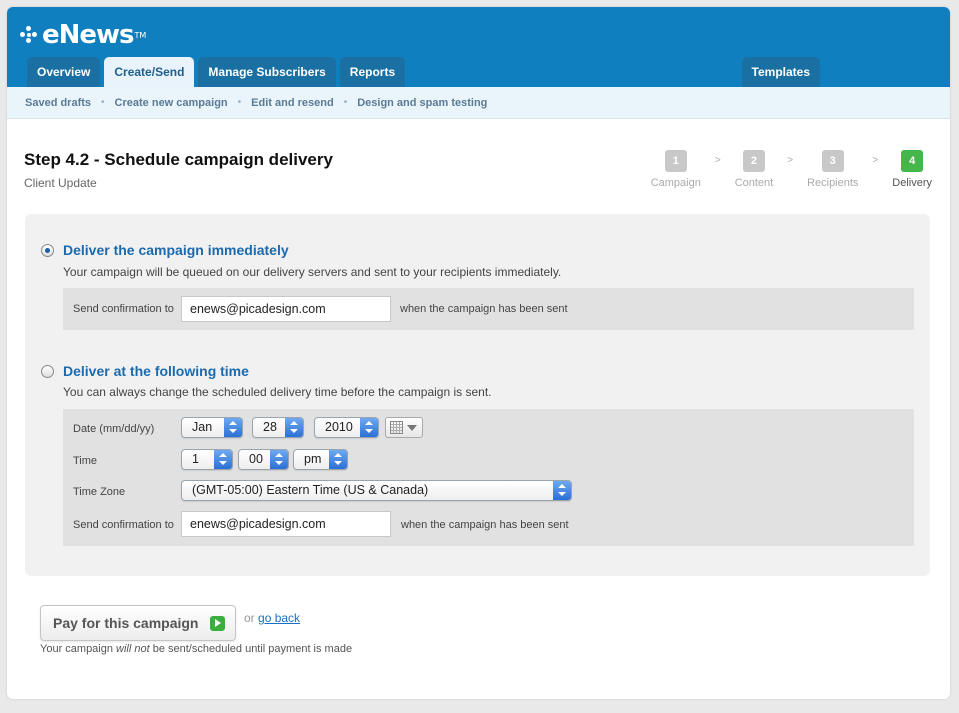 The width and height of the screenshot is (959, 713). Describe the element at coordinates (156, 371) in the screenshot. I see `deliver-scheduled-title: Deliver at the following time` at that location.